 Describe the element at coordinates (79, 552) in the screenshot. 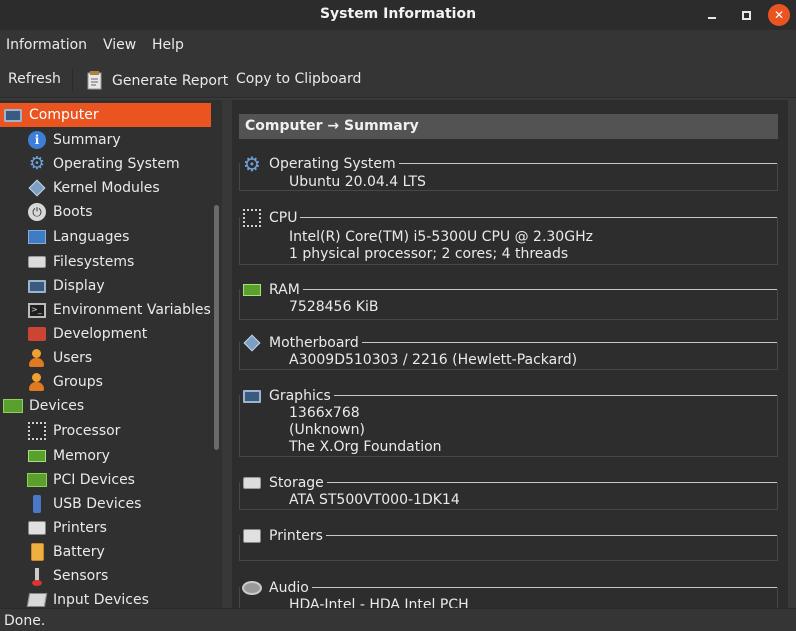

I see `sidebar-item-label: Battery` at that location.